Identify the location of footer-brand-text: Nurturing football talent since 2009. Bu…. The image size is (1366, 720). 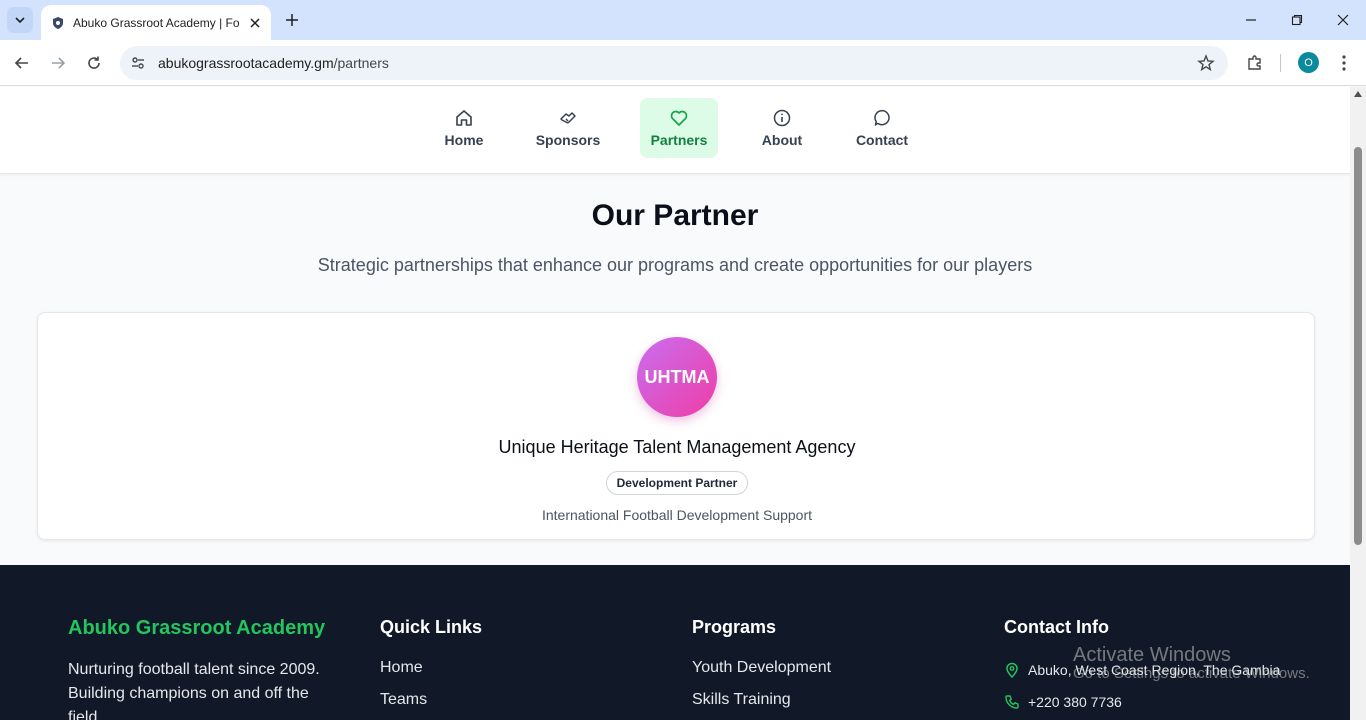
(194, 690).